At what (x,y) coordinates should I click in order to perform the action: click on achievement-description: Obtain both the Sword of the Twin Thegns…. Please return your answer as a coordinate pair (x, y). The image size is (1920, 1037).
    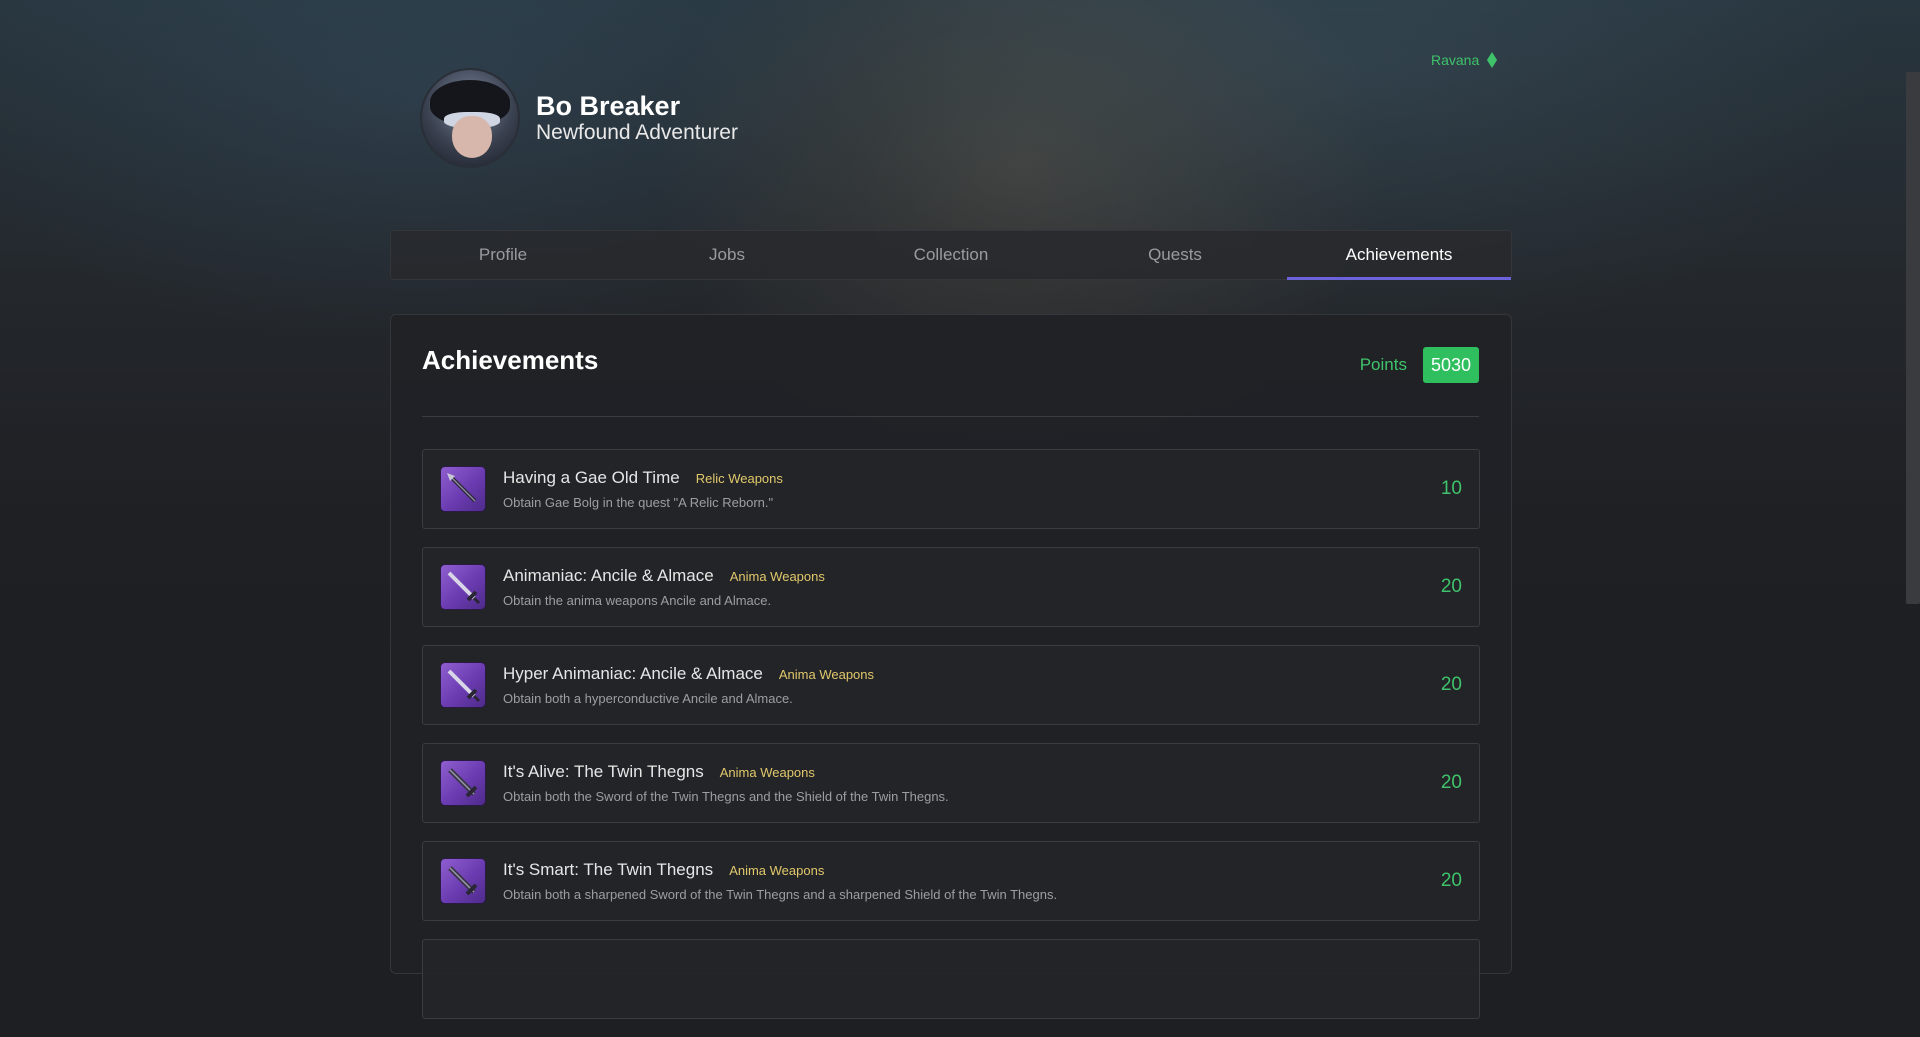
    Looking at the image, I should click on (726, 796).